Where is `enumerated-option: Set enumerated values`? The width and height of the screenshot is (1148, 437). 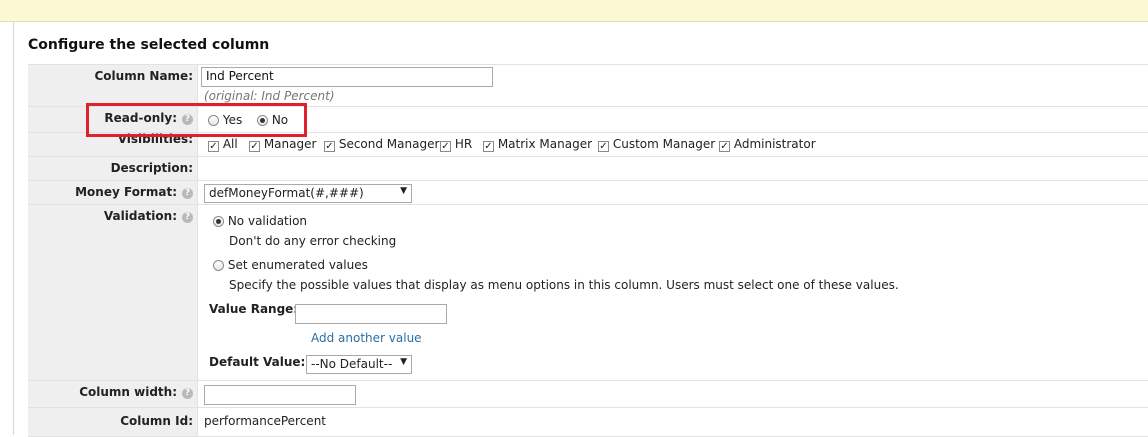 enumerated-option: Set enumerated values is located at coordinates (290, 265).